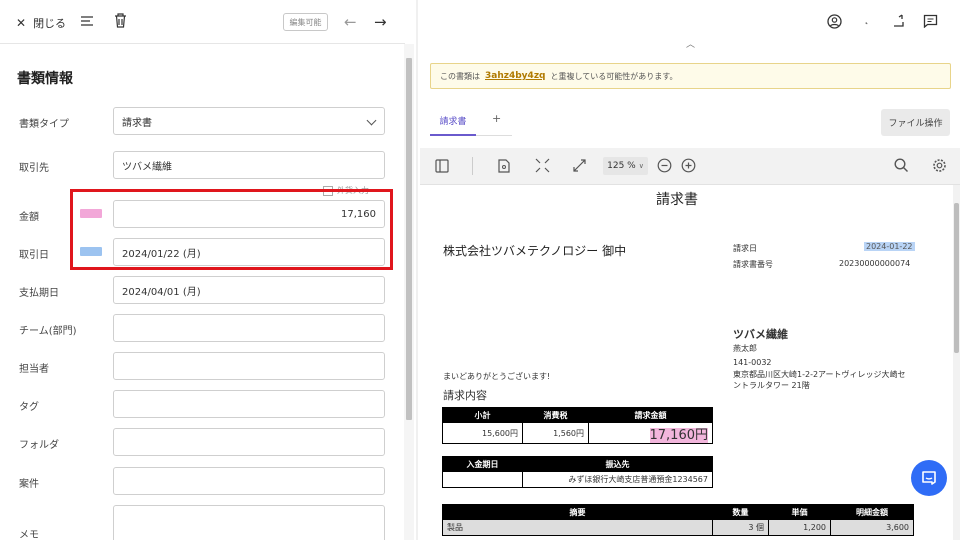  Describe the element at coordinates (482, 464) in the screenshot. I see `payment-header-due: 入金期日` at that location.